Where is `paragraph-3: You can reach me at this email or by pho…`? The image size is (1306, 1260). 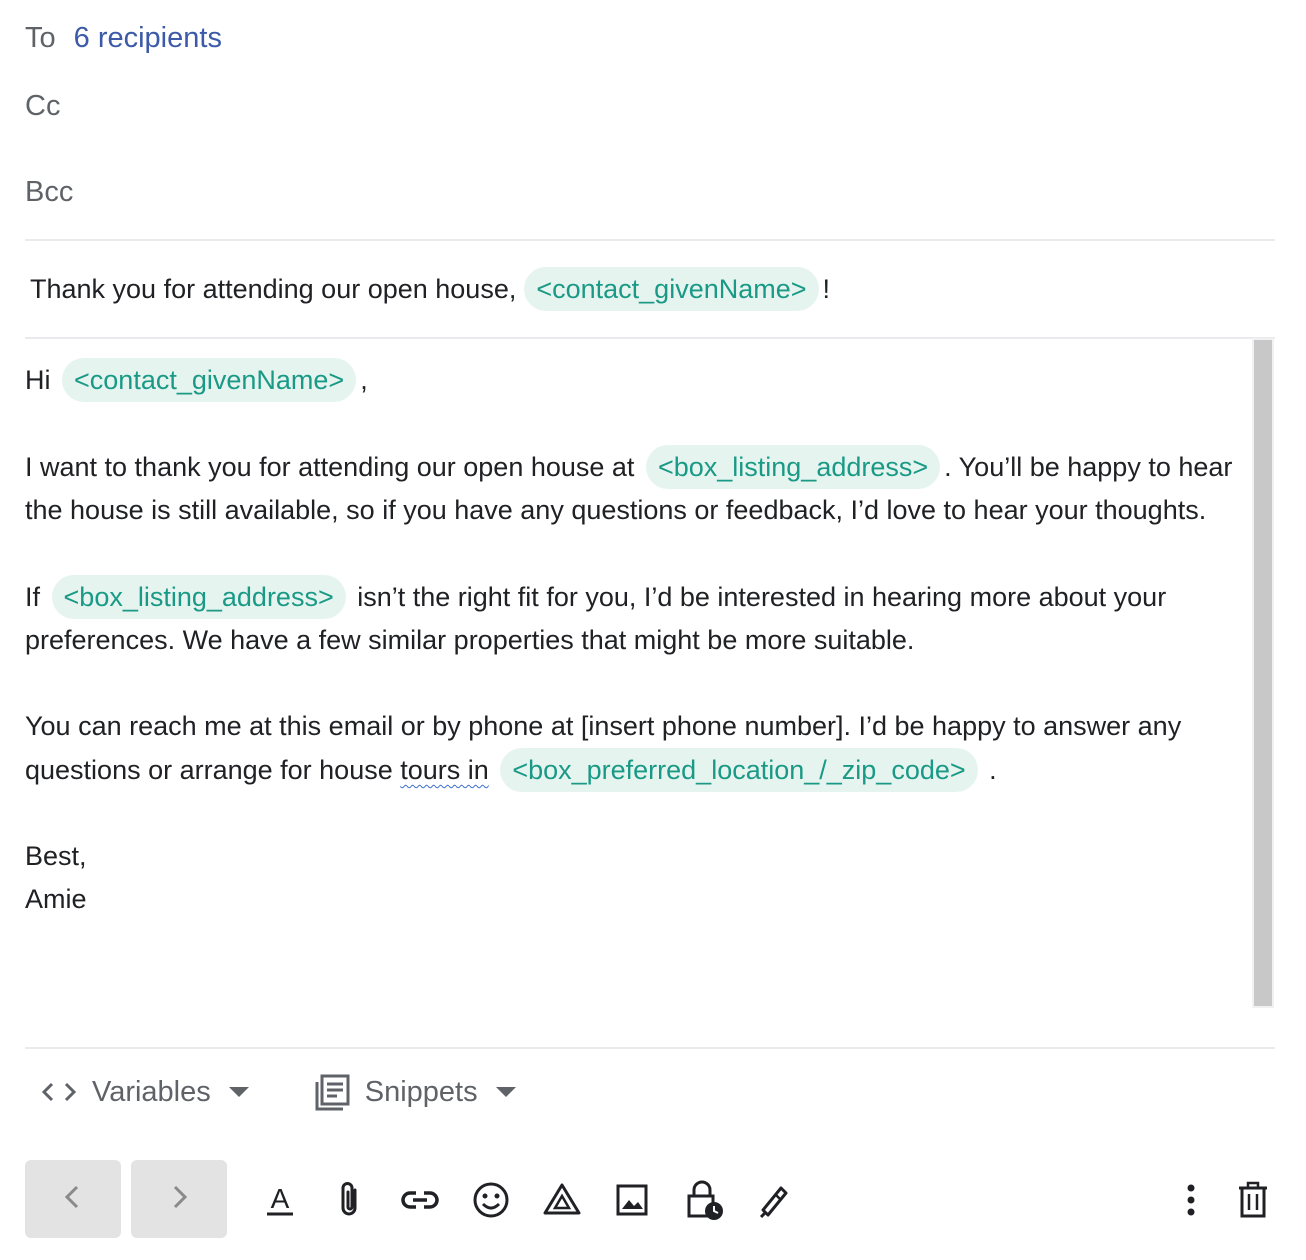
paragraph-3: You can reach me at this email or by pho… is located at coordinates (632, 748).